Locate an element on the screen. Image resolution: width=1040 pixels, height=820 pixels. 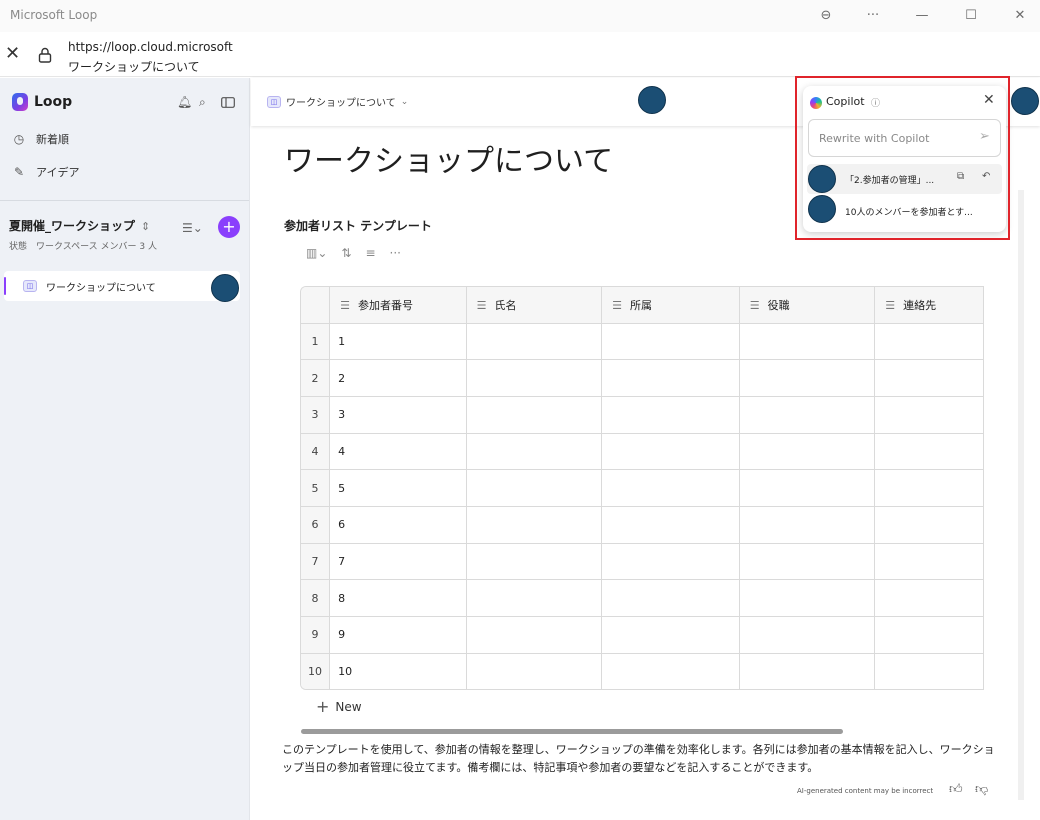
table-cell: 8 is located at coordinates (398, 598).